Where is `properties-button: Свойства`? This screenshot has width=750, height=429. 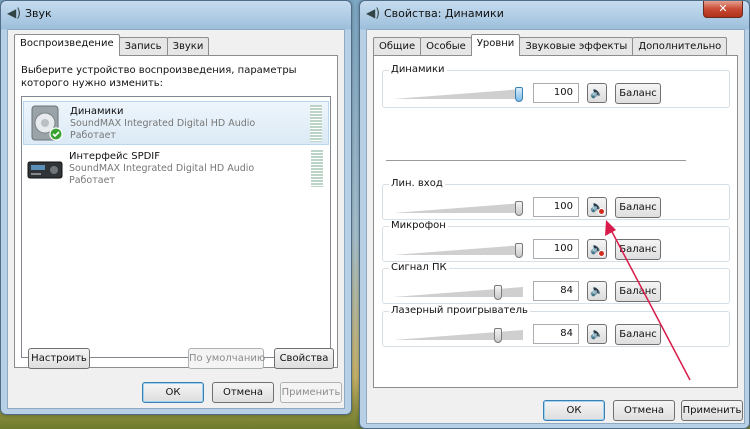 properties-button: Свойства is located at coordinates (304, 358).